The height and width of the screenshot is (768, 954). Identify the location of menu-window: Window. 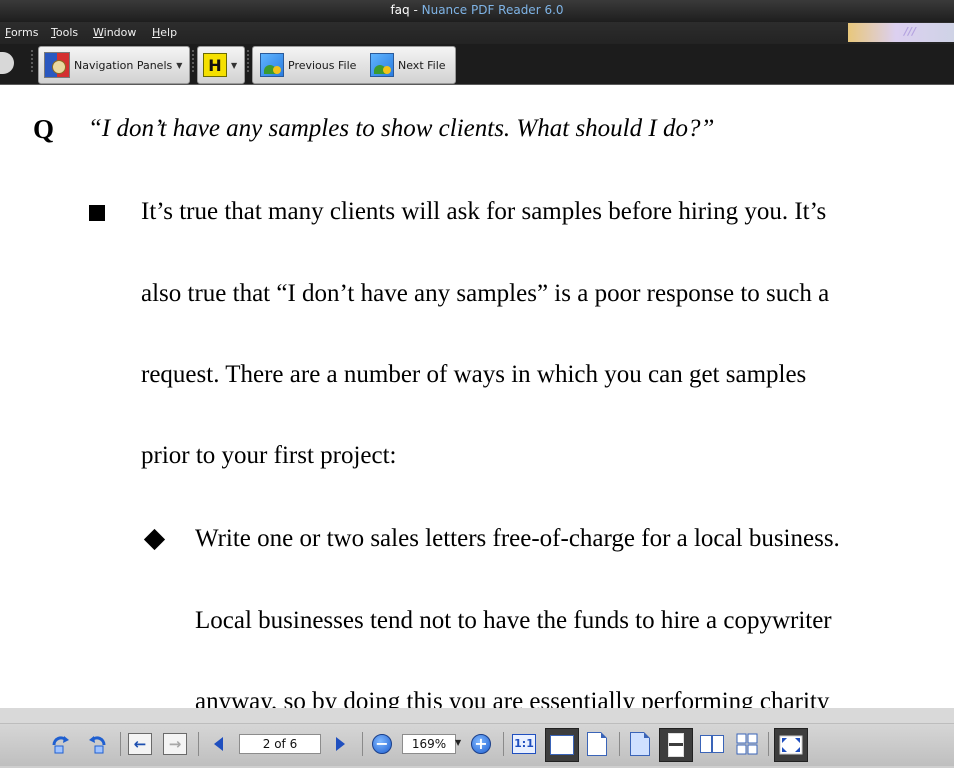
(114, 32).